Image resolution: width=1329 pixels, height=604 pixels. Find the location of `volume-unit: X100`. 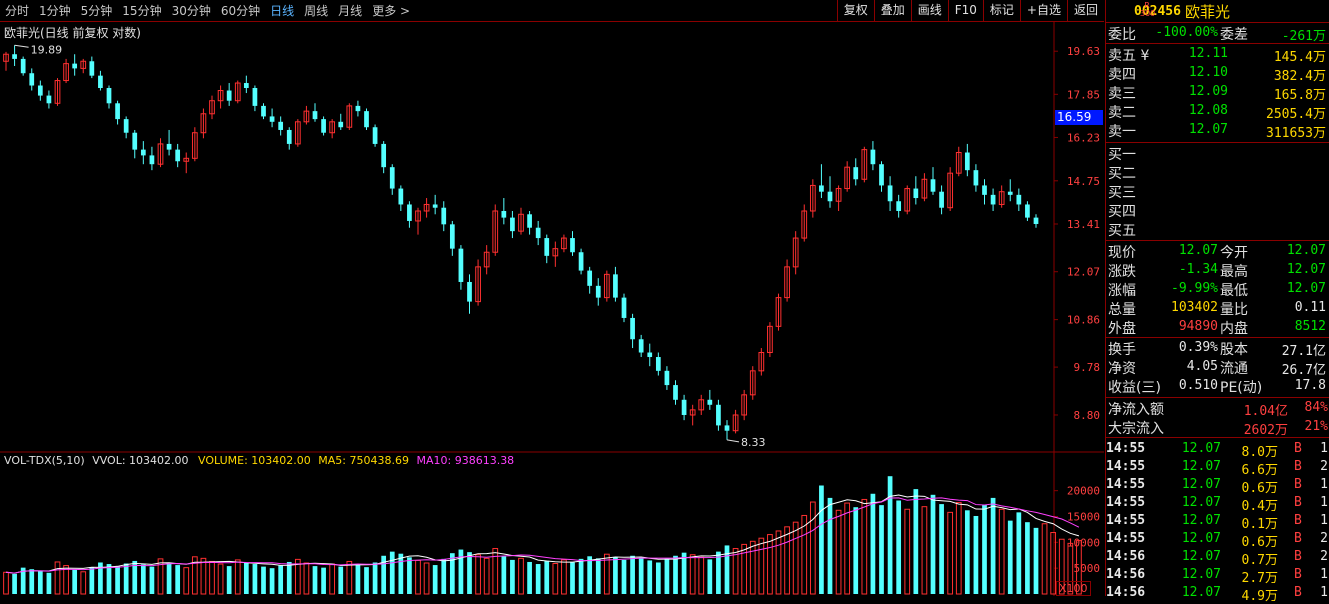

volume-unit: X100 is located at coordinates (1073, 588).